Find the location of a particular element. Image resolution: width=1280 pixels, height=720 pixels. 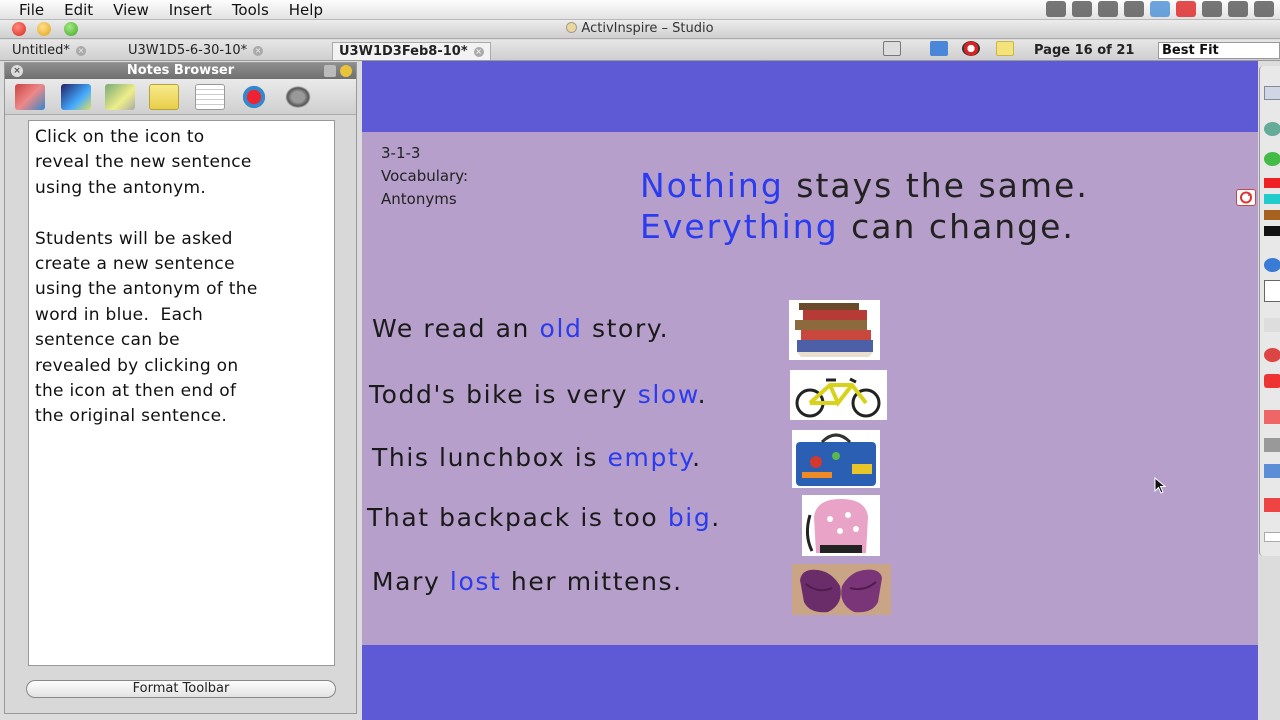

no-entry-icon is located at coordinates (971, 48).